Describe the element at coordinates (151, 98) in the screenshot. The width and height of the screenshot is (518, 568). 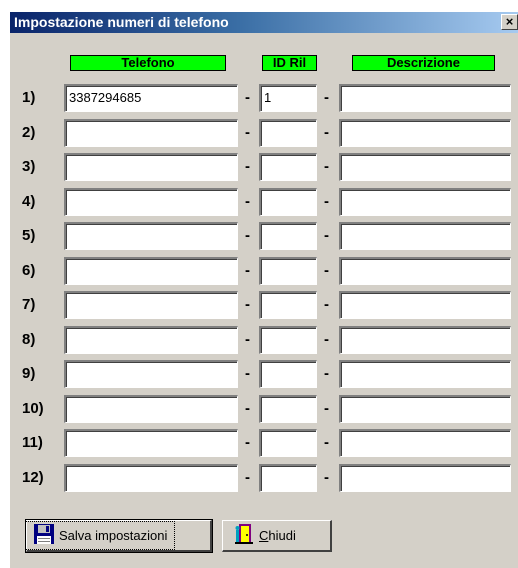
I see `telefono-field: 3387294685` at that location.